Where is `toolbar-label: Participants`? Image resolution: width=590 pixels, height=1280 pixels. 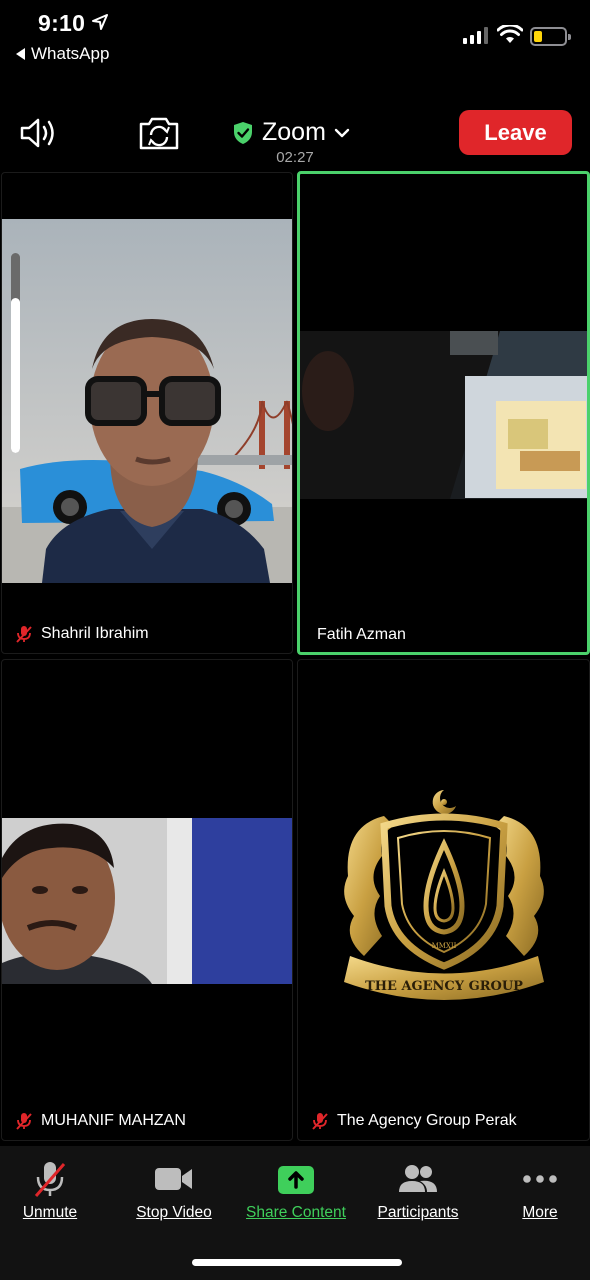 toolbar-label: Participants is located at coordinates (418, 1212).